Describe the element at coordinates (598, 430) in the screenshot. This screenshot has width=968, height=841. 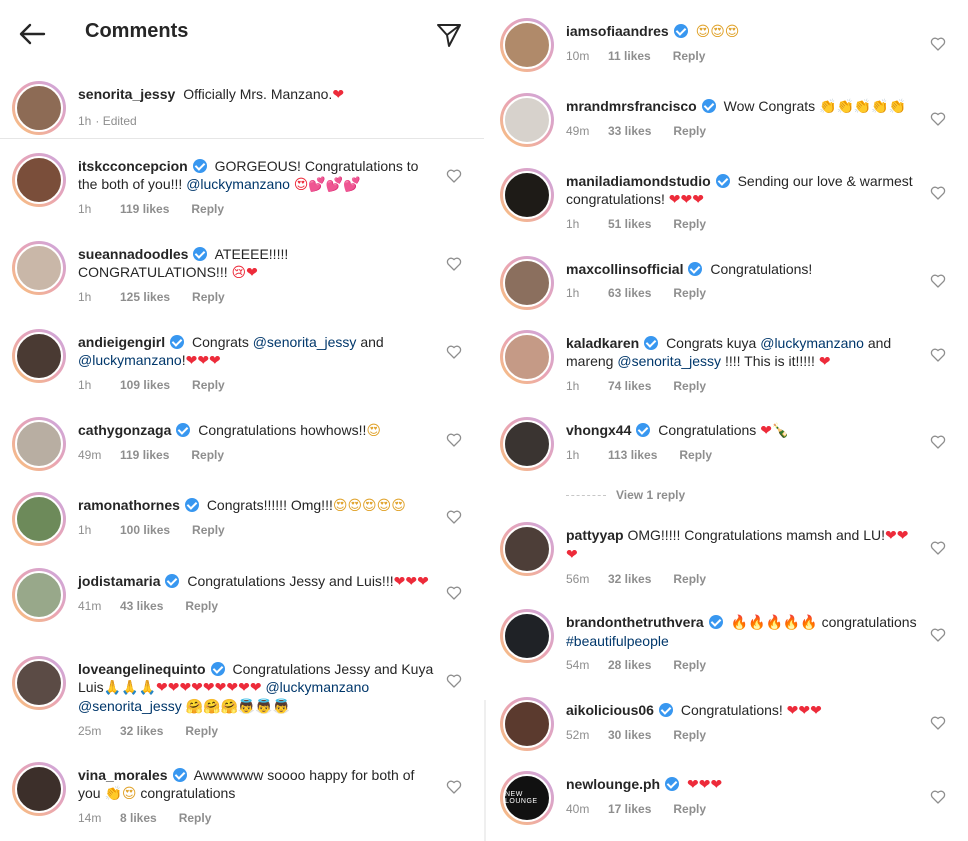
I see `username: vhongx44` at that location.